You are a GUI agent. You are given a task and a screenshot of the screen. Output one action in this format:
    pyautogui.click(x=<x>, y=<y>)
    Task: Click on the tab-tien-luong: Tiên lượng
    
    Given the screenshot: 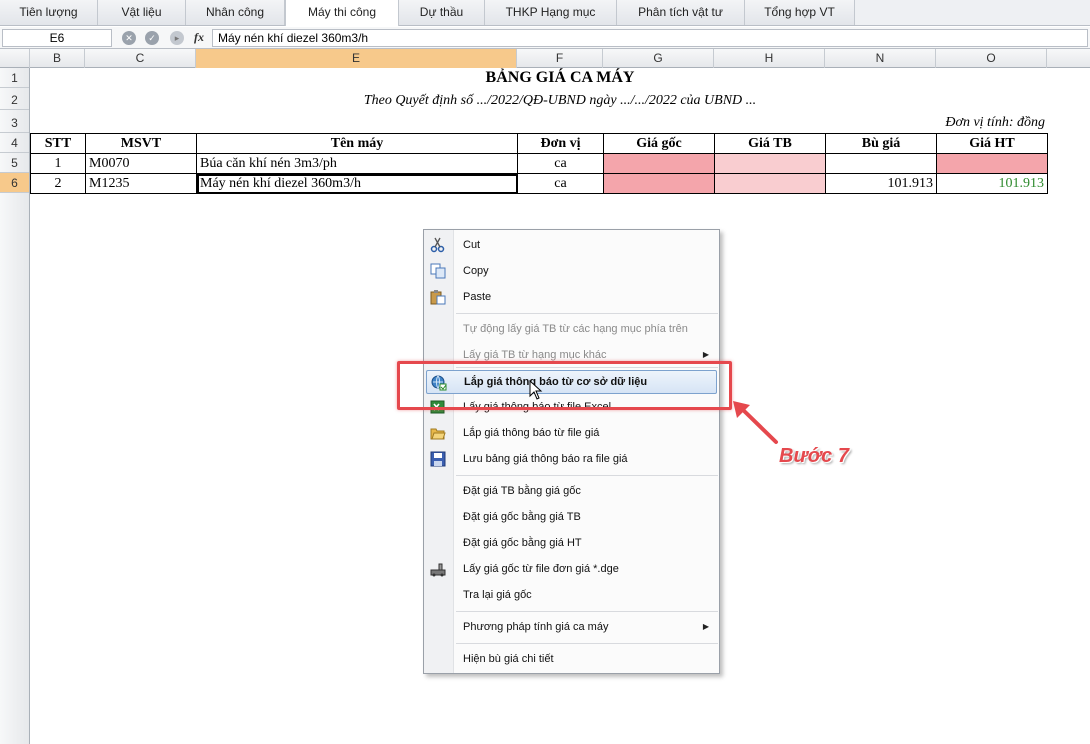 What is the action you would take?
    pyautogui.click(x=49, y=12)
    